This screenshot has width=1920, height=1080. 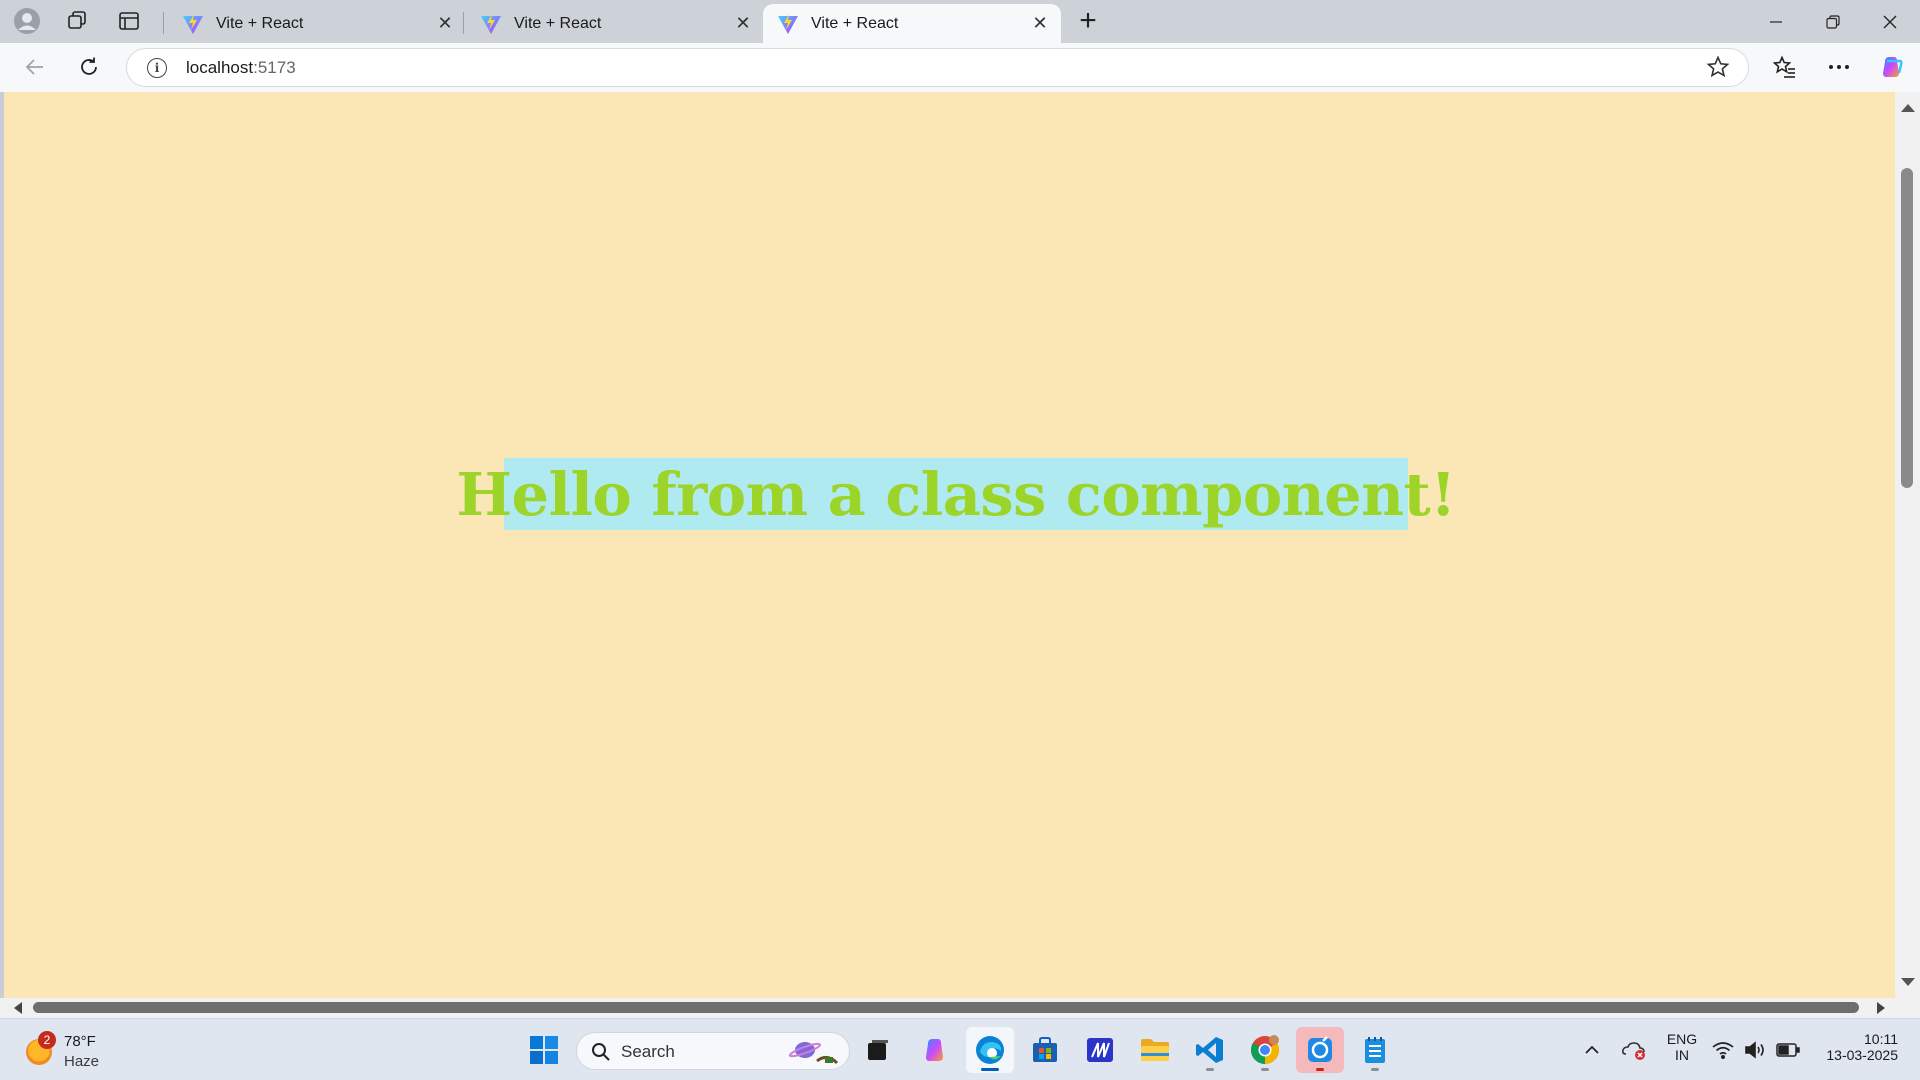 I want to click on weather-widget: 2 78°F Haze, so click(x=70, y=1051).